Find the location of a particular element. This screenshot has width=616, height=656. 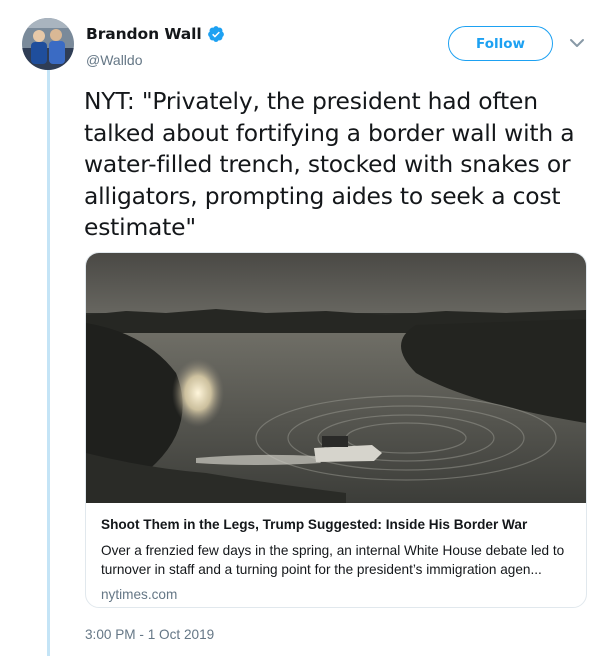

user-handle: @Walldo is located at coordinates (155, 60).